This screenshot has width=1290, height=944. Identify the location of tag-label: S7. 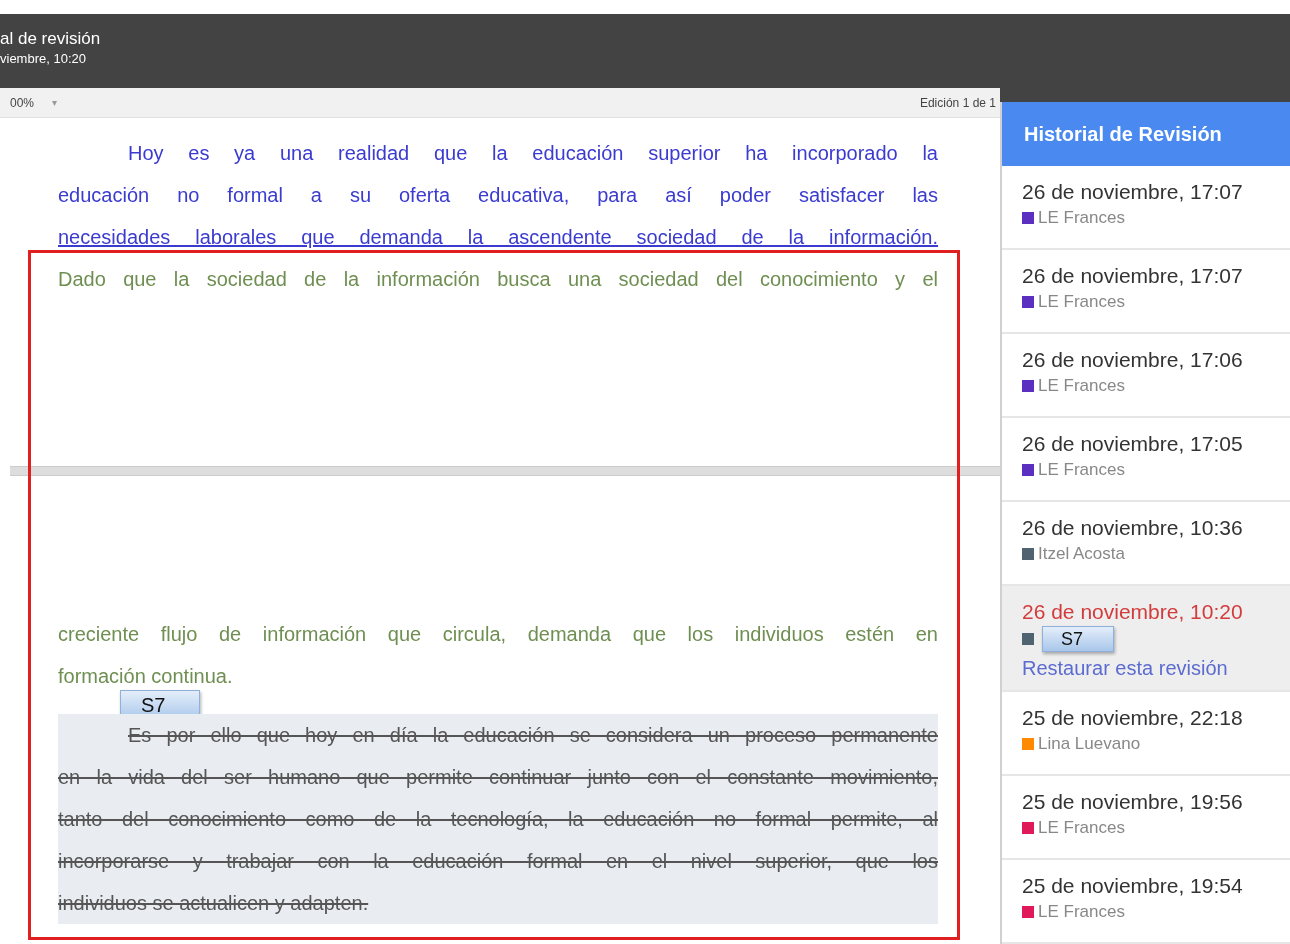
(1078, 639).